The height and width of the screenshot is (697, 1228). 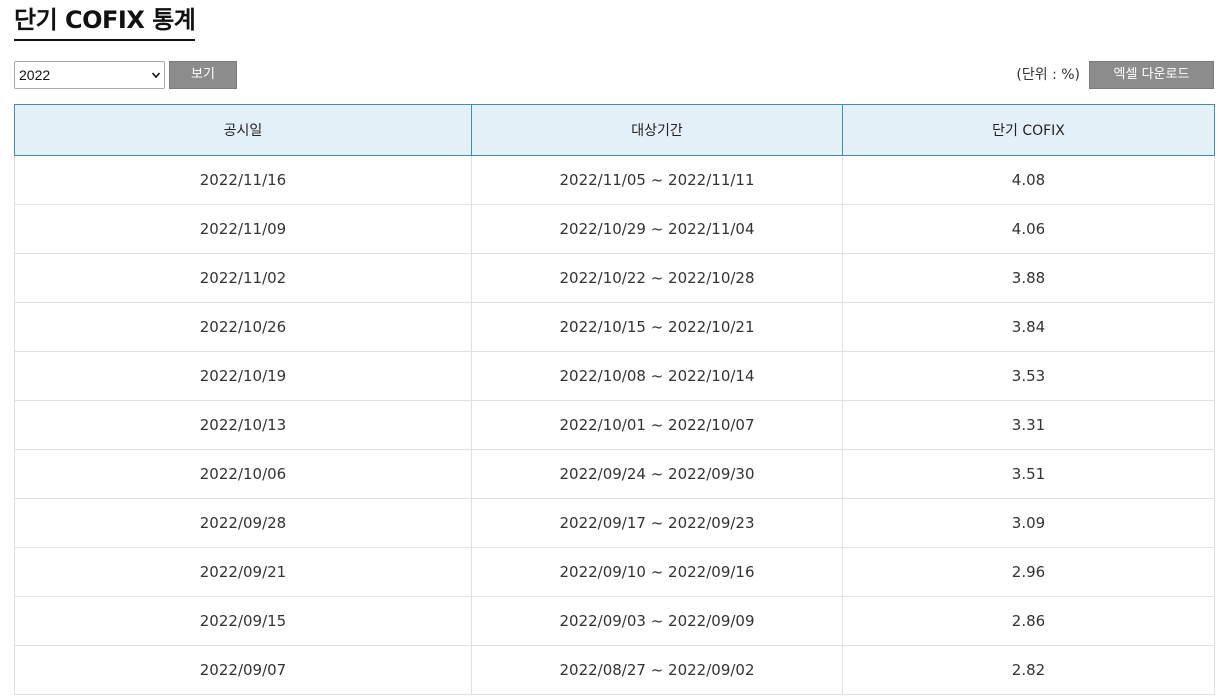 What do you see at coordinates (657, 523) in the screenshot?
I see `cell-target-period: 2022/09/17 ~ 2022/09/23` at bounding box center [657, 523].